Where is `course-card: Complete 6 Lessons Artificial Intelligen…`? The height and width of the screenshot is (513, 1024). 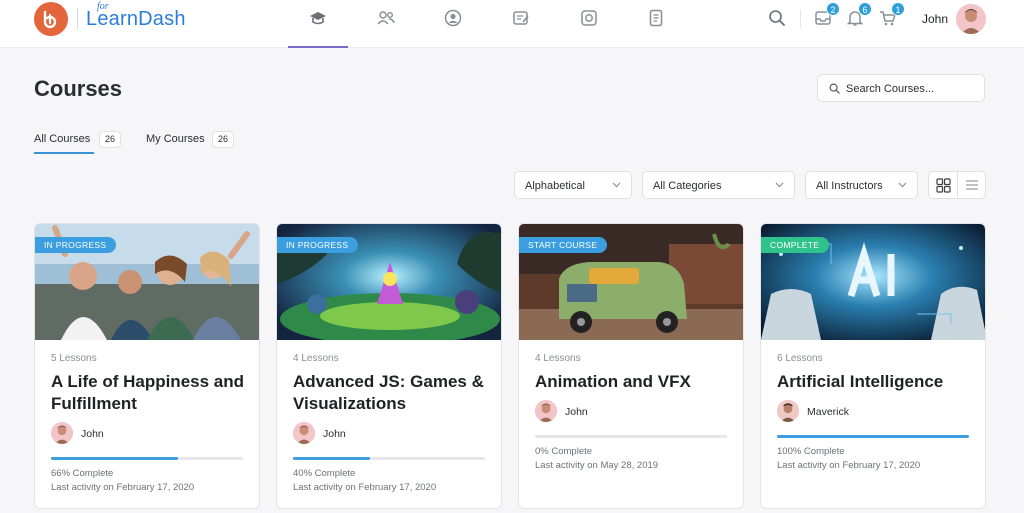 course-card: Complete 6 Lessons Artificial Intelligen… is located at coordinates (873, 366).